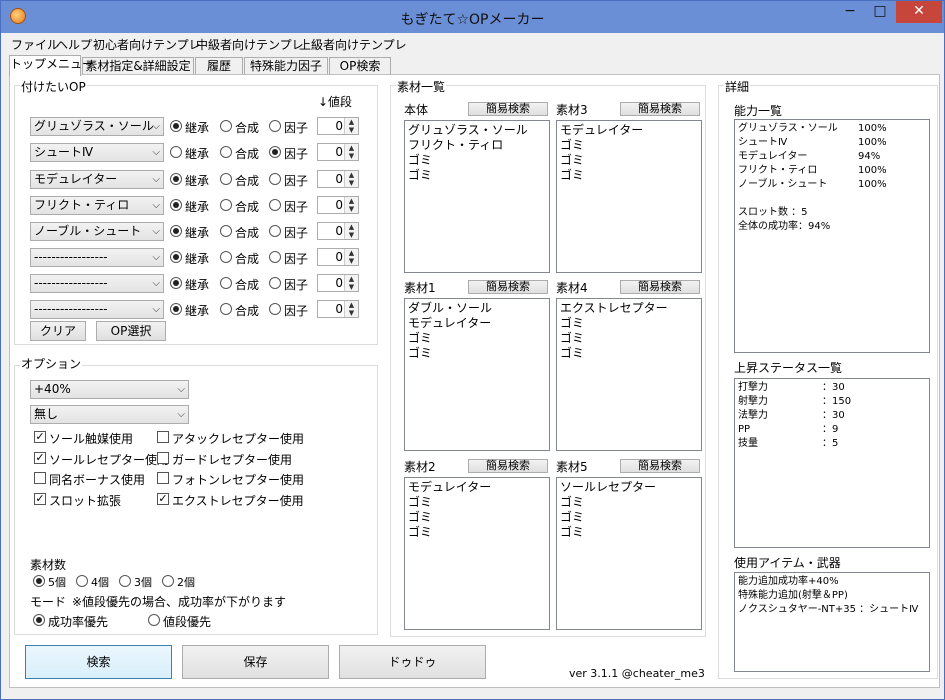 This screenshot has width=945, height=700. I want to click on boost-select: +40% ⌵, so click(109, 389).